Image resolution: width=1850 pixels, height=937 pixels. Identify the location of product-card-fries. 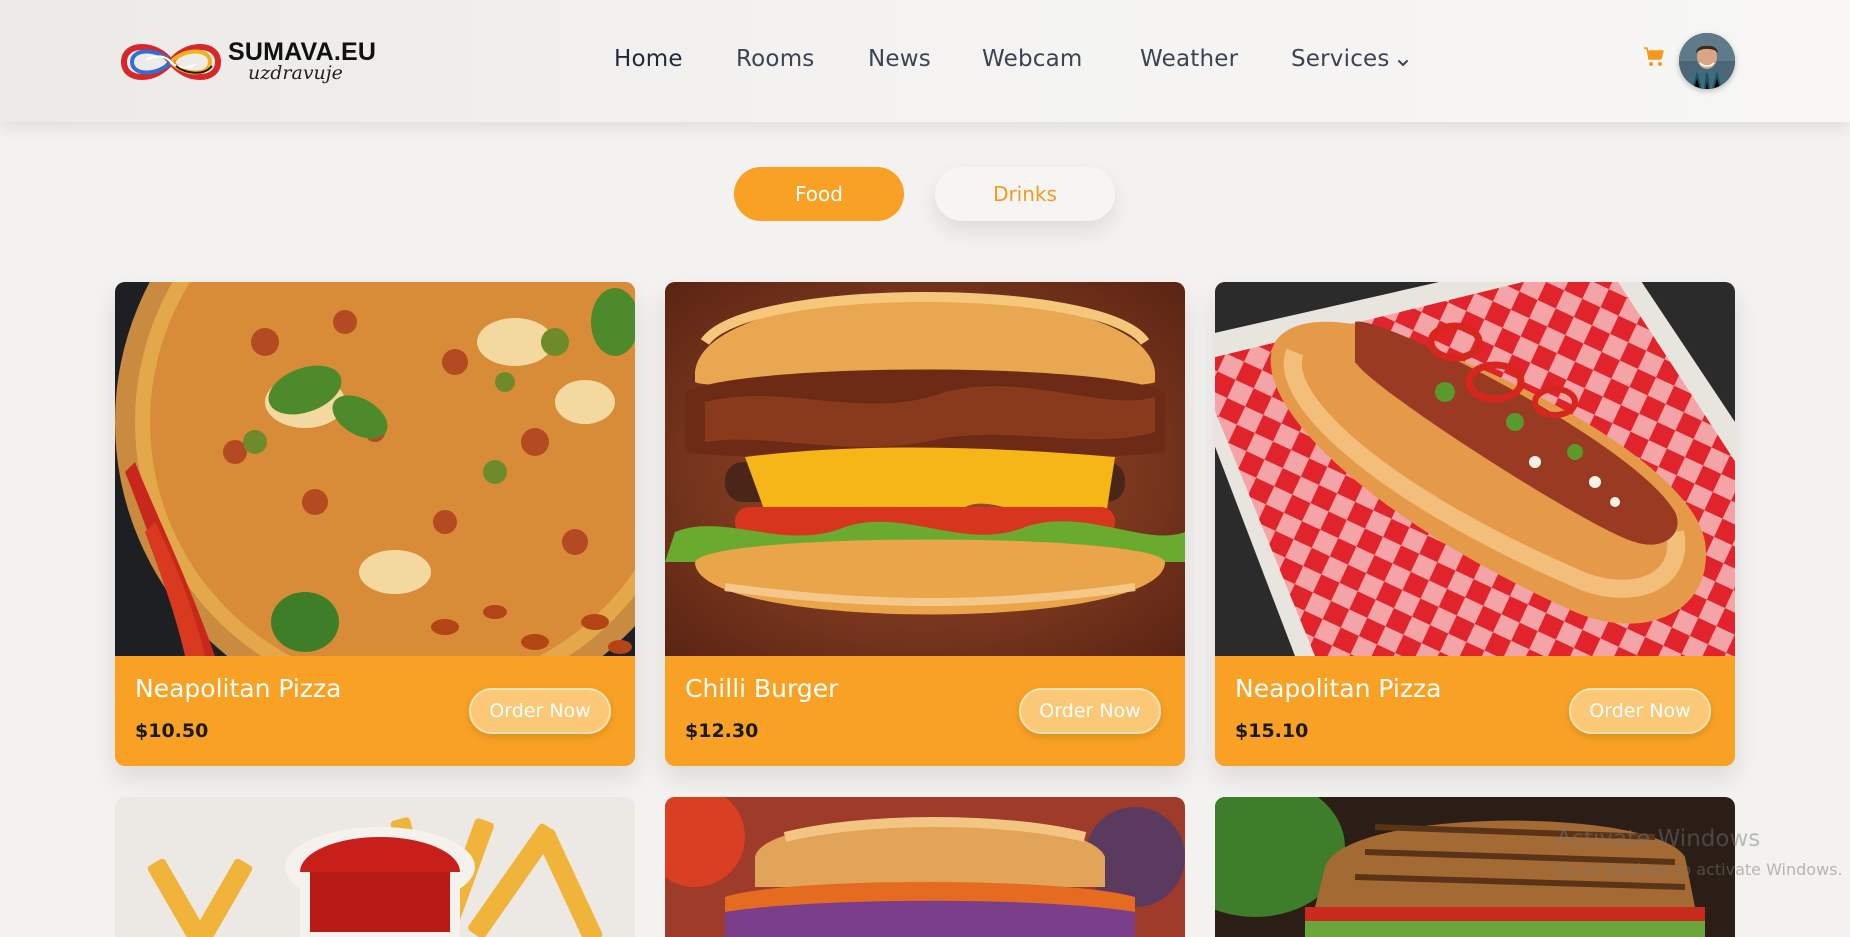
(375, 867).